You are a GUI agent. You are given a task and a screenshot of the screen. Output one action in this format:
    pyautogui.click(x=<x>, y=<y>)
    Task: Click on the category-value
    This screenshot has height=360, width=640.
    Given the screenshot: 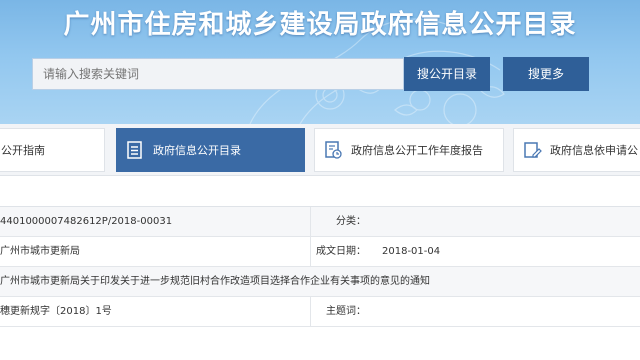 What is the action you would take?
    pyautogui.click(x=507, y=222)
    